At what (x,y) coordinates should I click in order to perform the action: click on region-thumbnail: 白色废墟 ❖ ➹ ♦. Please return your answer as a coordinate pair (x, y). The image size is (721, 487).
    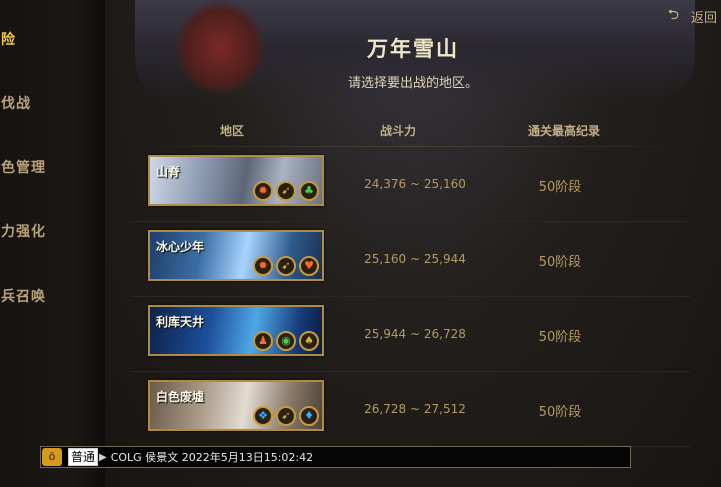
    Looking at the image, I should click on (236, 405).